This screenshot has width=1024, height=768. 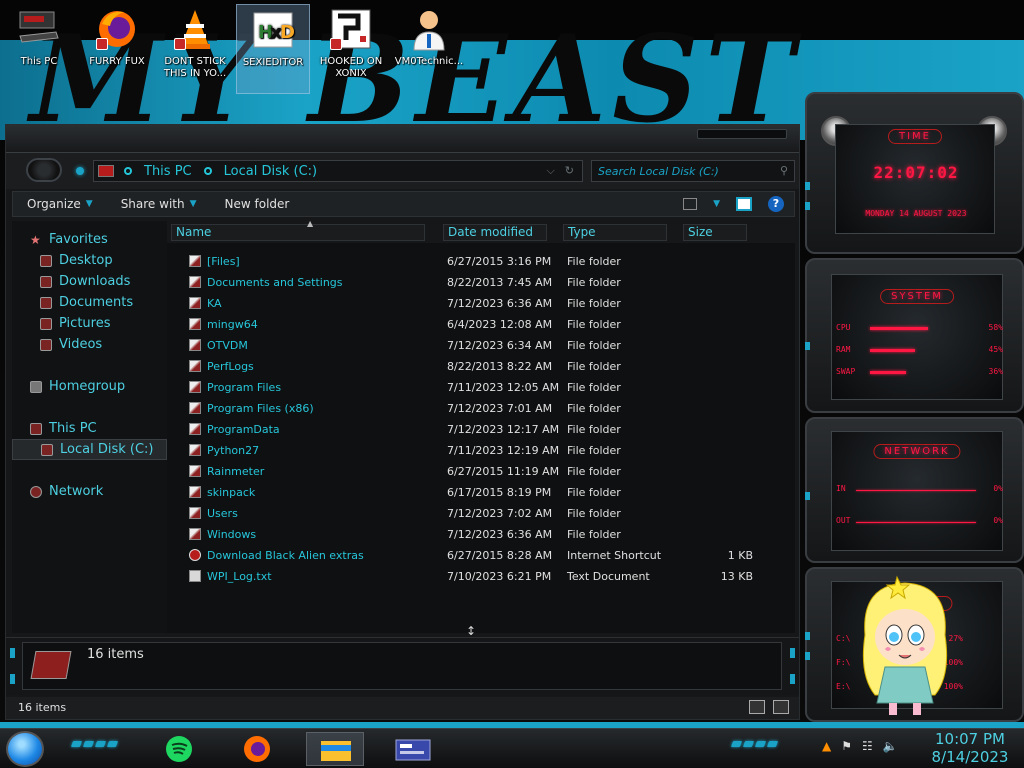 What do you see at coordinates (86, 260) in the screenshot?
I see `nav-label: Desktop` at bounding box center [86, 260].